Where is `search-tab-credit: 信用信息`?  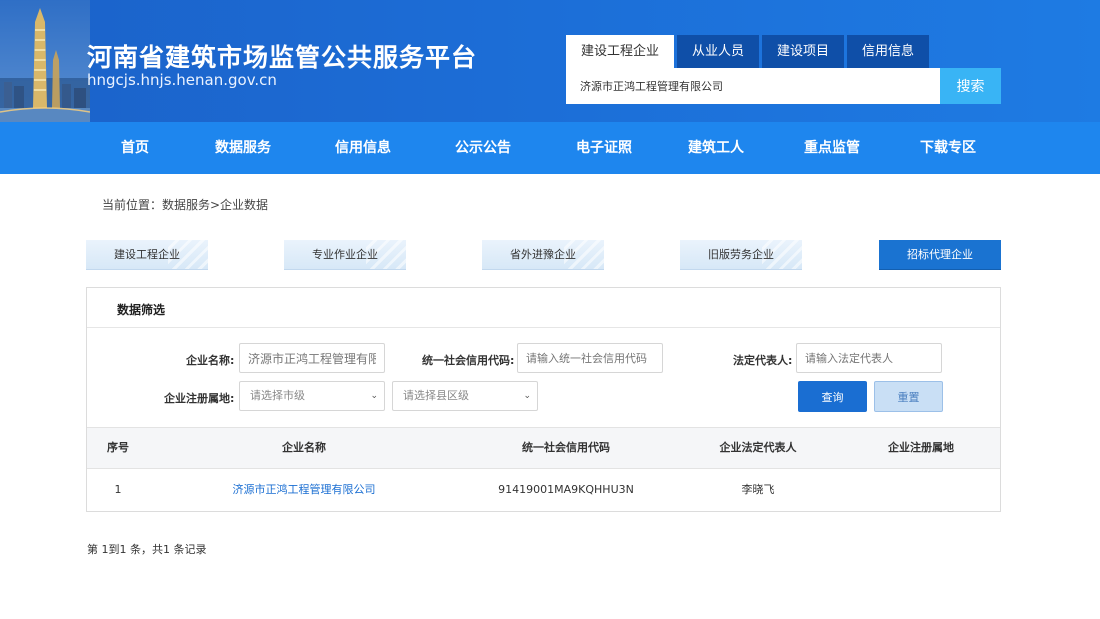
search-tab-credit: 信用信息 is located at coordinates (888, 51).